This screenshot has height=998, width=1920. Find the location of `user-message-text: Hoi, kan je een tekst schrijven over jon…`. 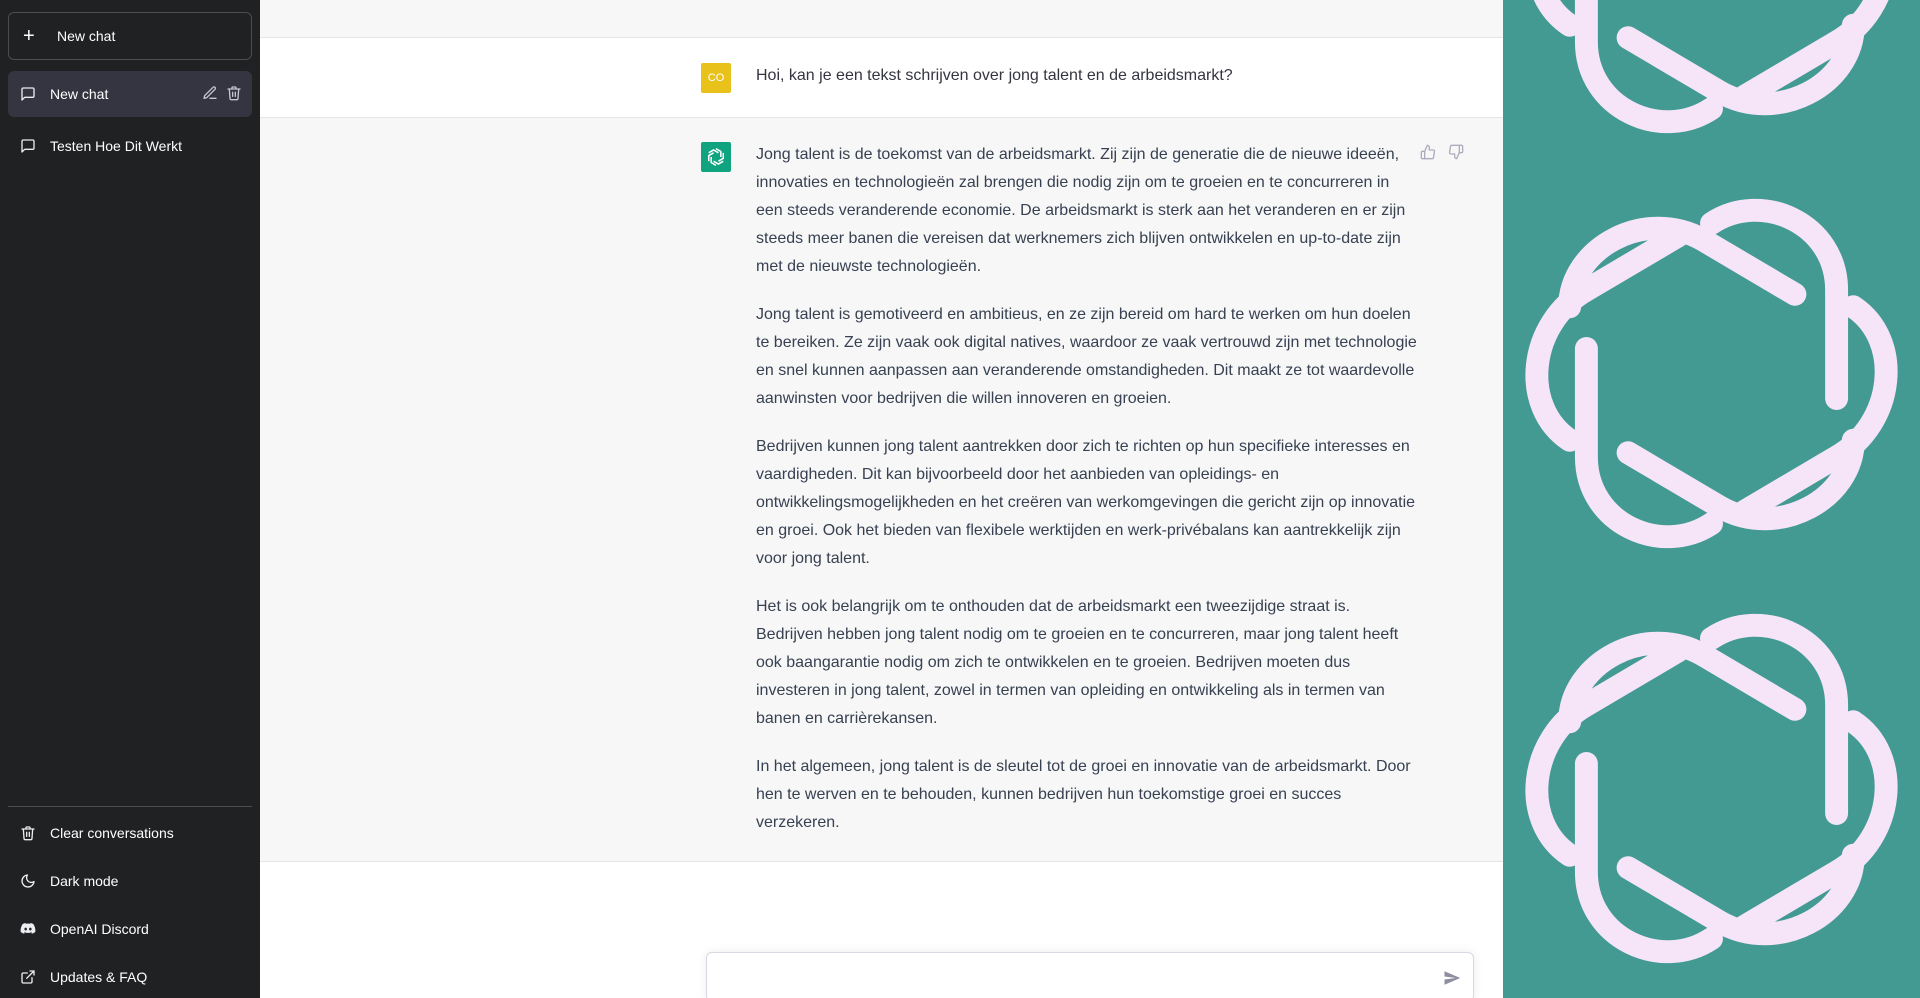

user-message-text: Hoi, kan je een tekst schrijven over jon… is located at coordinates (994, 75).